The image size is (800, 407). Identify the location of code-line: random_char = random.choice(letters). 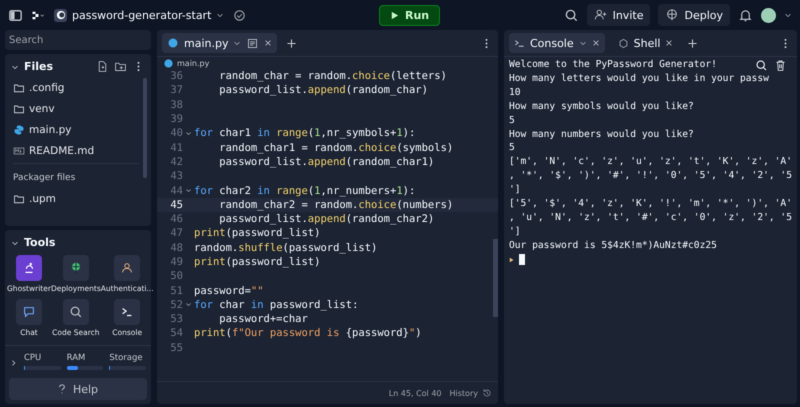
(332, 76).